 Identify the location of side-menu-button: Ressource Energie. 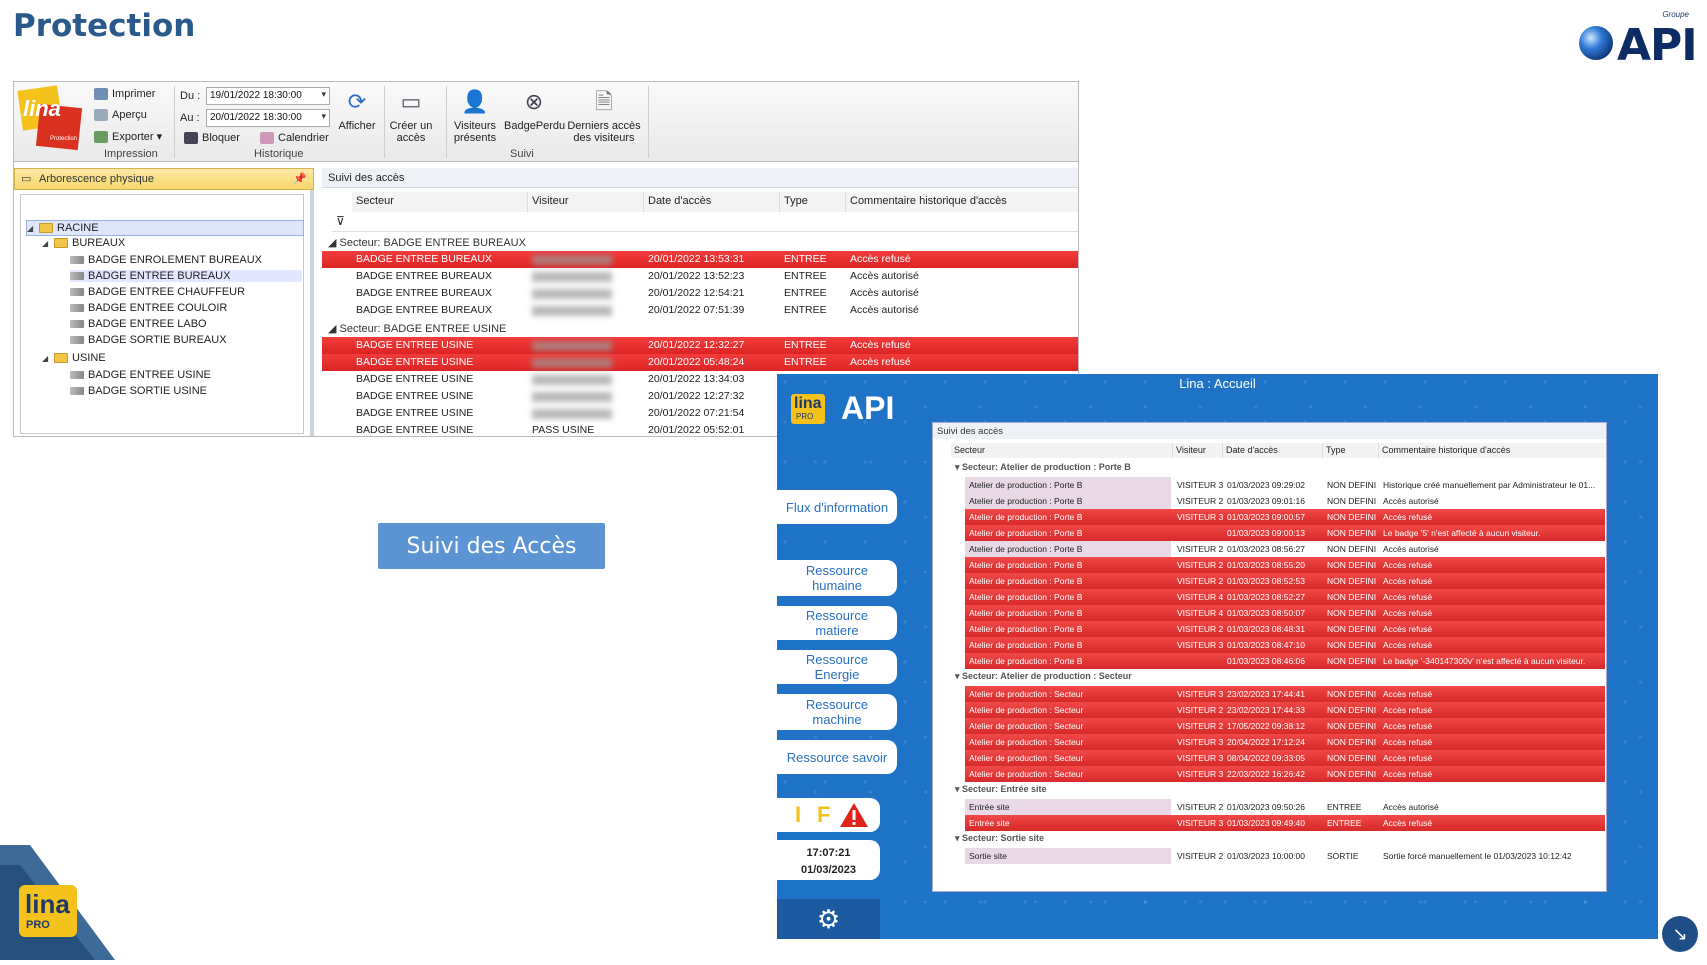
(837, 667).